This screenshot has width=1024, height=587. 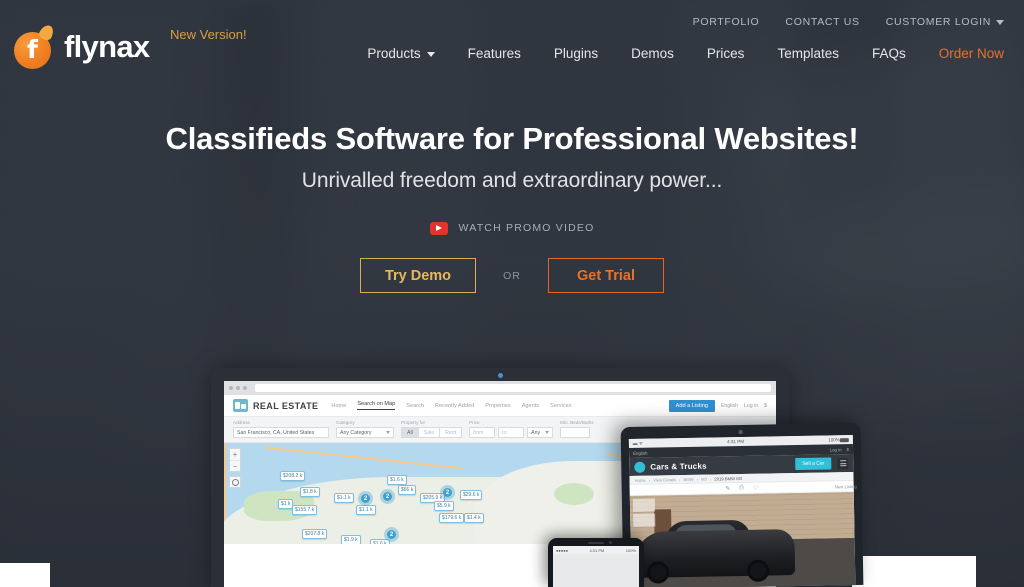 What do you see at coordinates (727, 488) in the screenshot?
I see `edit-icon: ✎` at bounding box center [727, 488].